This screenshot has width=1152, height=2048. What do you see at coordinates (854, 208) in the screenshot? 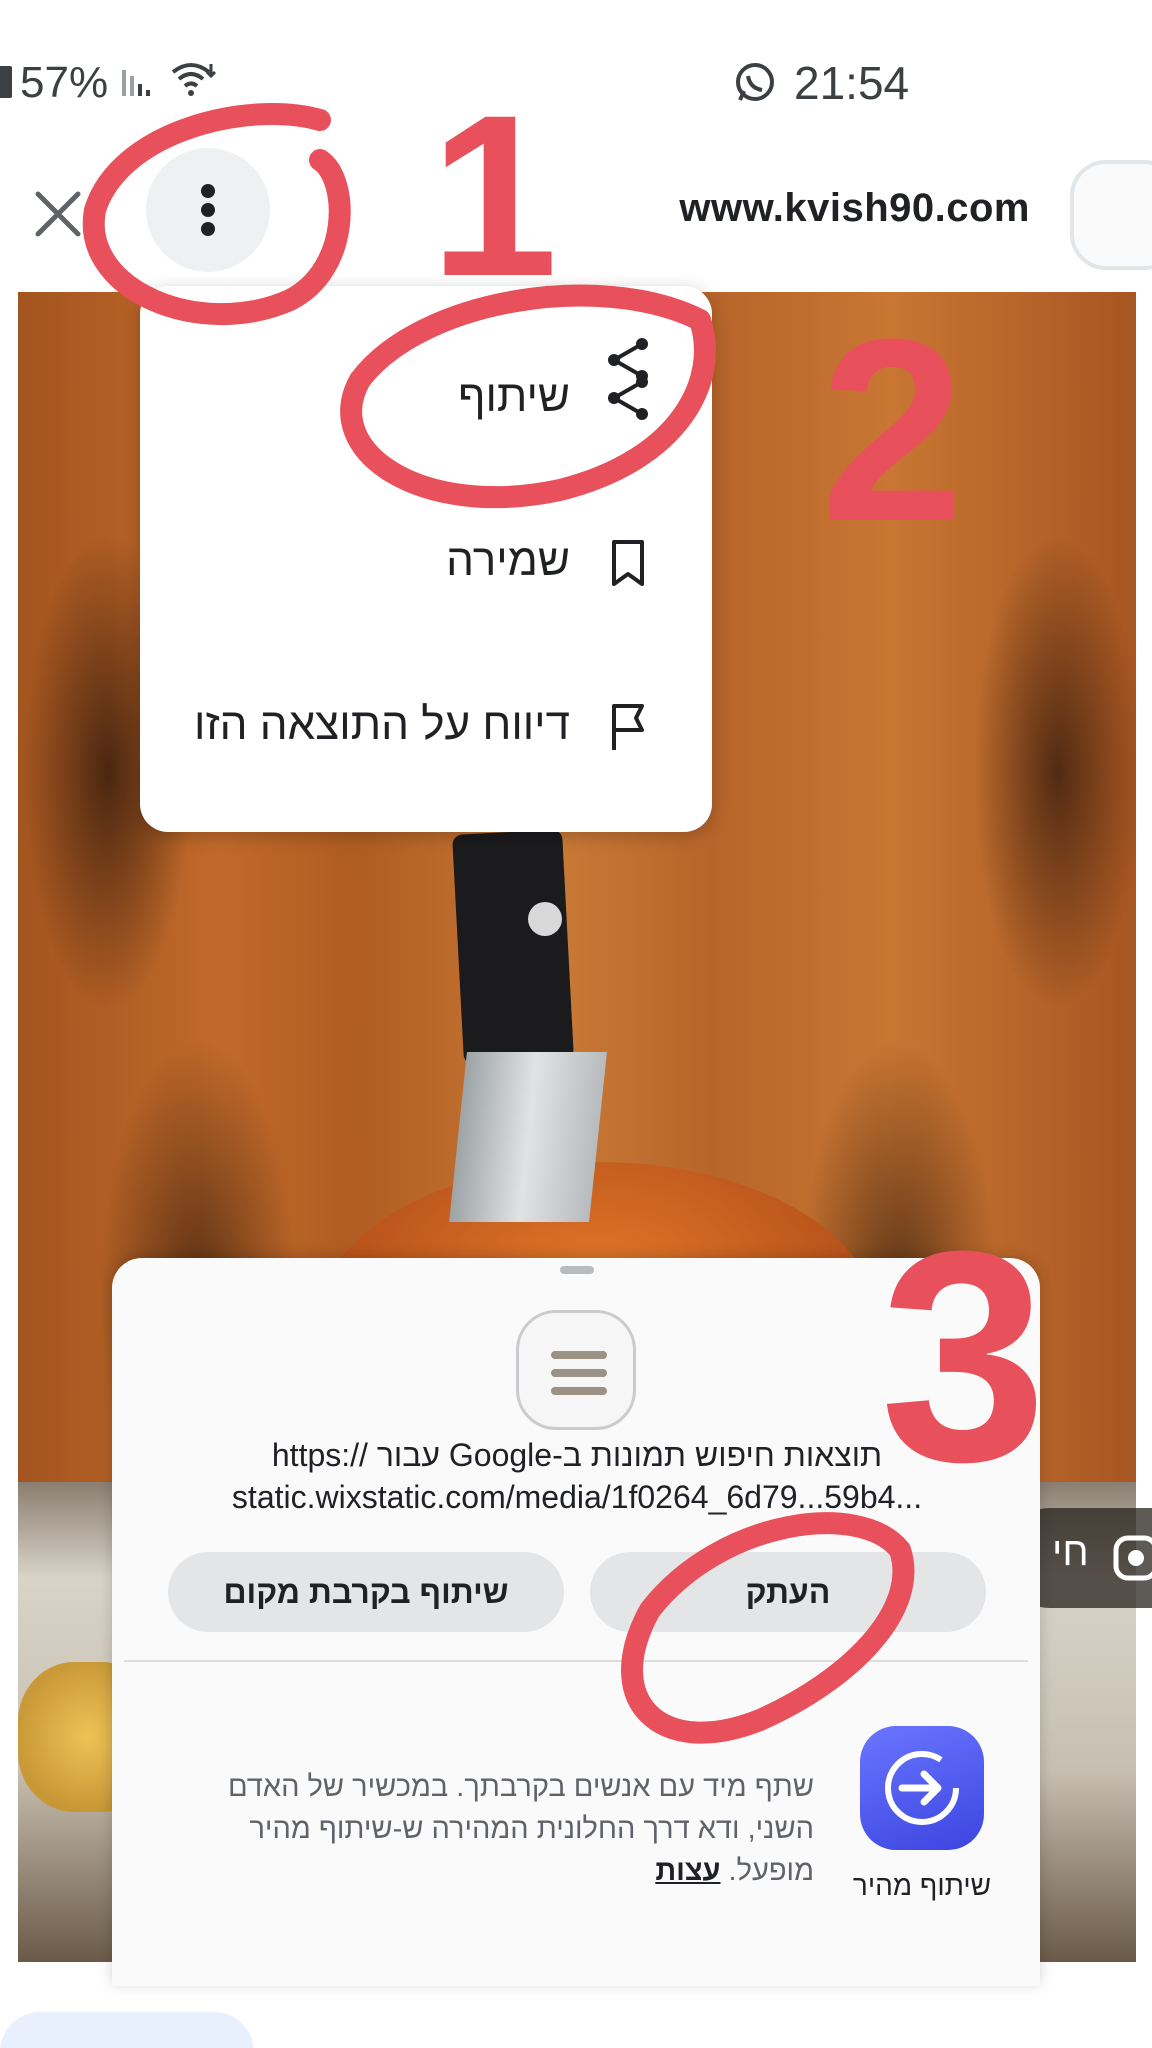
I see `site-url: www.kvish90.com` at bounding box center [854, 208].